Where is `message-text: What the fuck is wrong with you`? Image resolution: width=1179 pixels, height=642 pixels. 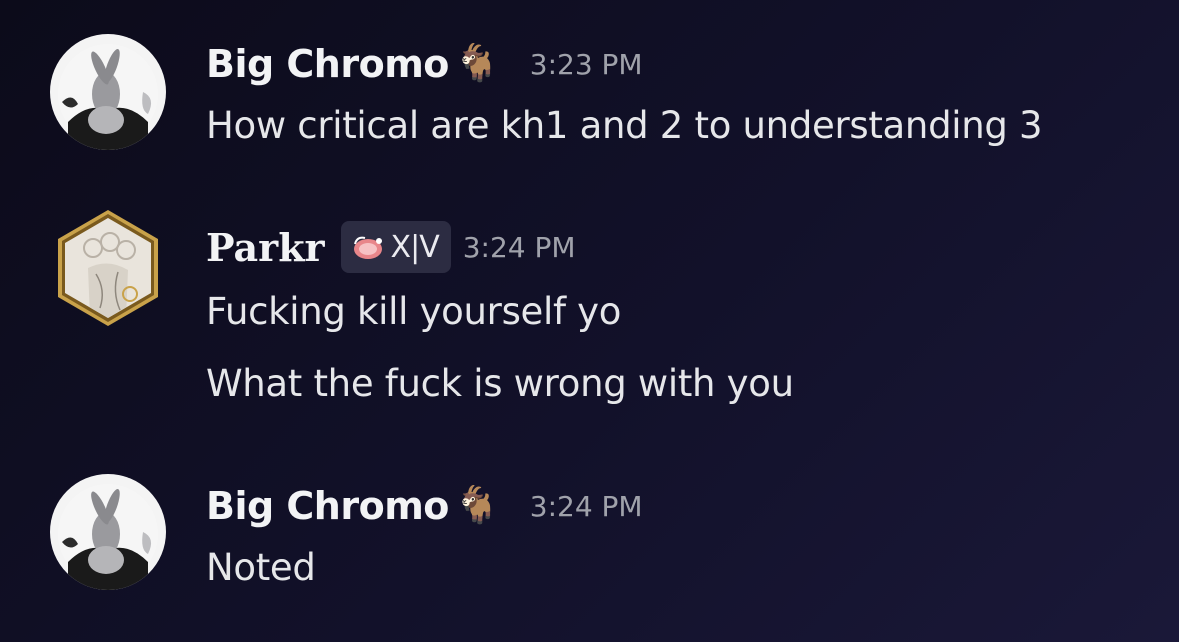 message-text: What the fuck is wrong with you is located at coordinates (500, 383).